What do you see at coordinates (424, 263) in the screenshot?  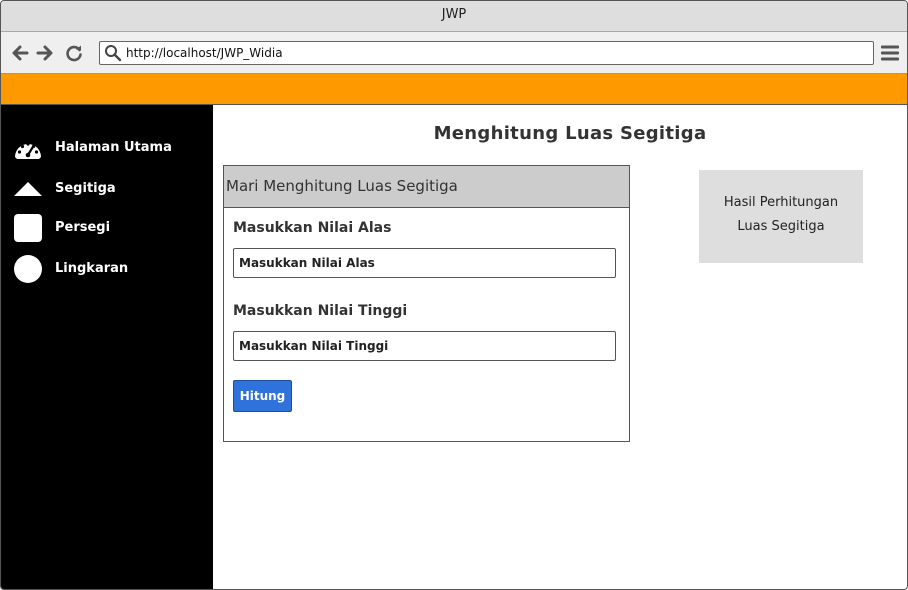 I see `alas-input` at bounding box center [424, 263].